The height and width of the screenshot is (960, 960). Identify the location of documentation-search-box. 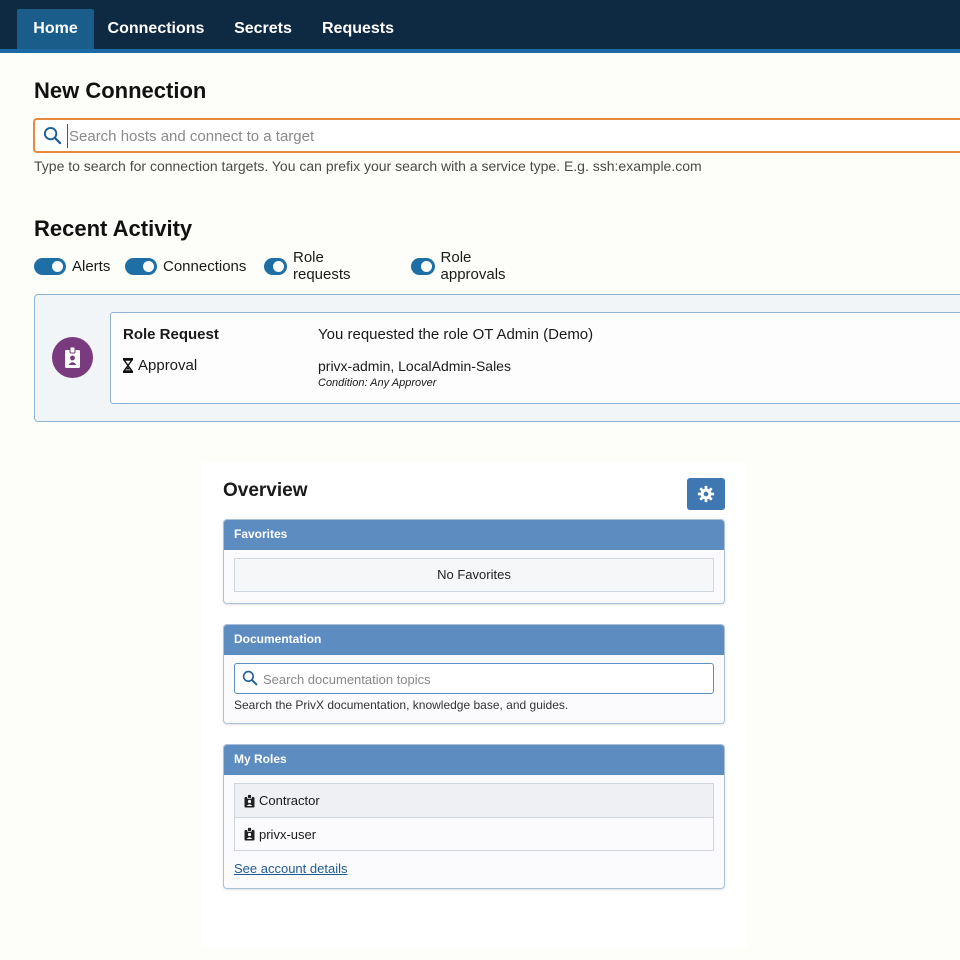
(474, 678).